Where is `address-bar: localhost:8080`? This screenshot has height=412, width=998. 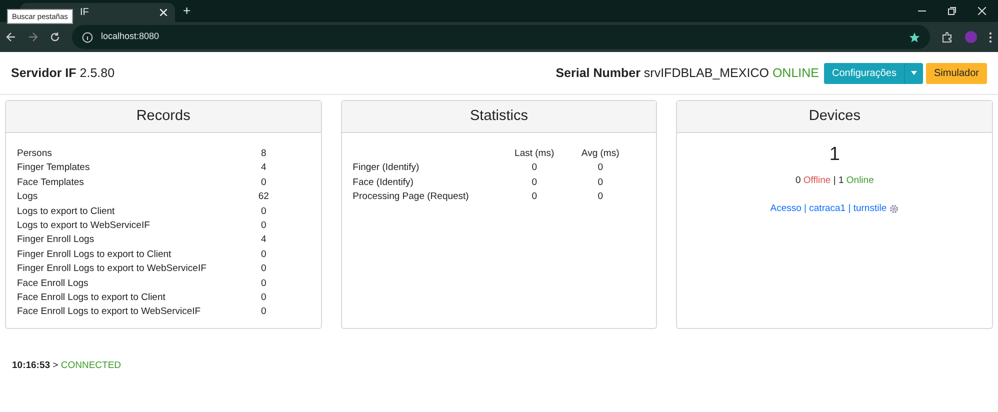 address-bar: localhost:8080 is located at coordinates (501, 37).